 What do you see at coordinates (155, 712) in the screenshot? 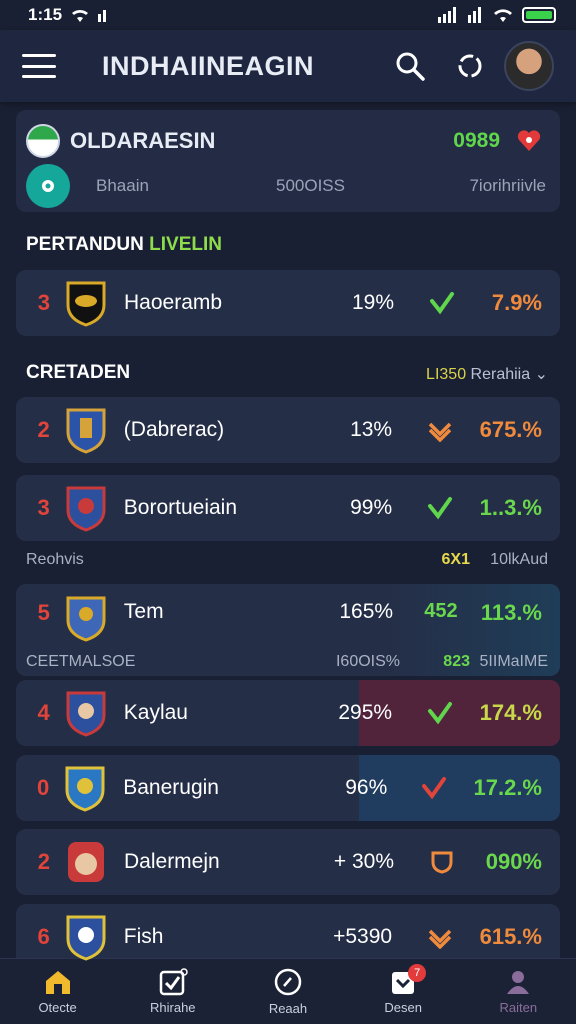
I see `team-name: Kaylau` at bounding box center [155, 712].